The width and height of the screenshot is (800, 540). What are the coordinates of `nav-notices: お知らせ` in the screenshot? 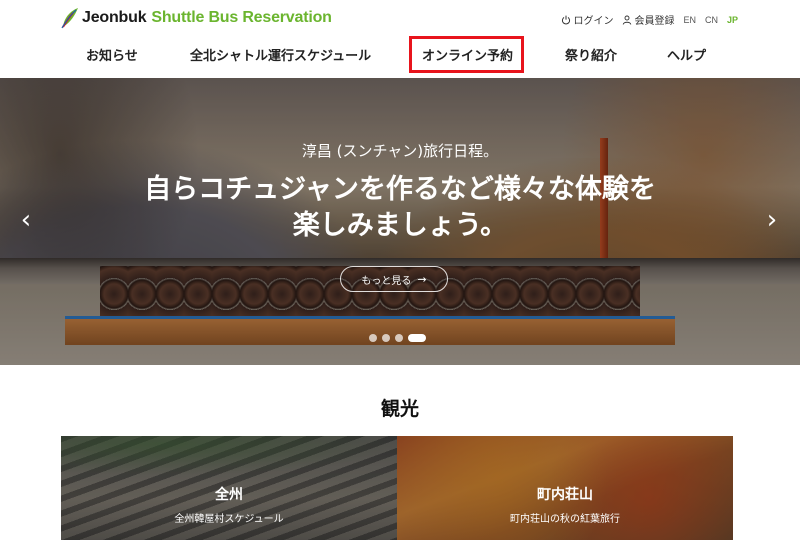 It's located at (112, 54).